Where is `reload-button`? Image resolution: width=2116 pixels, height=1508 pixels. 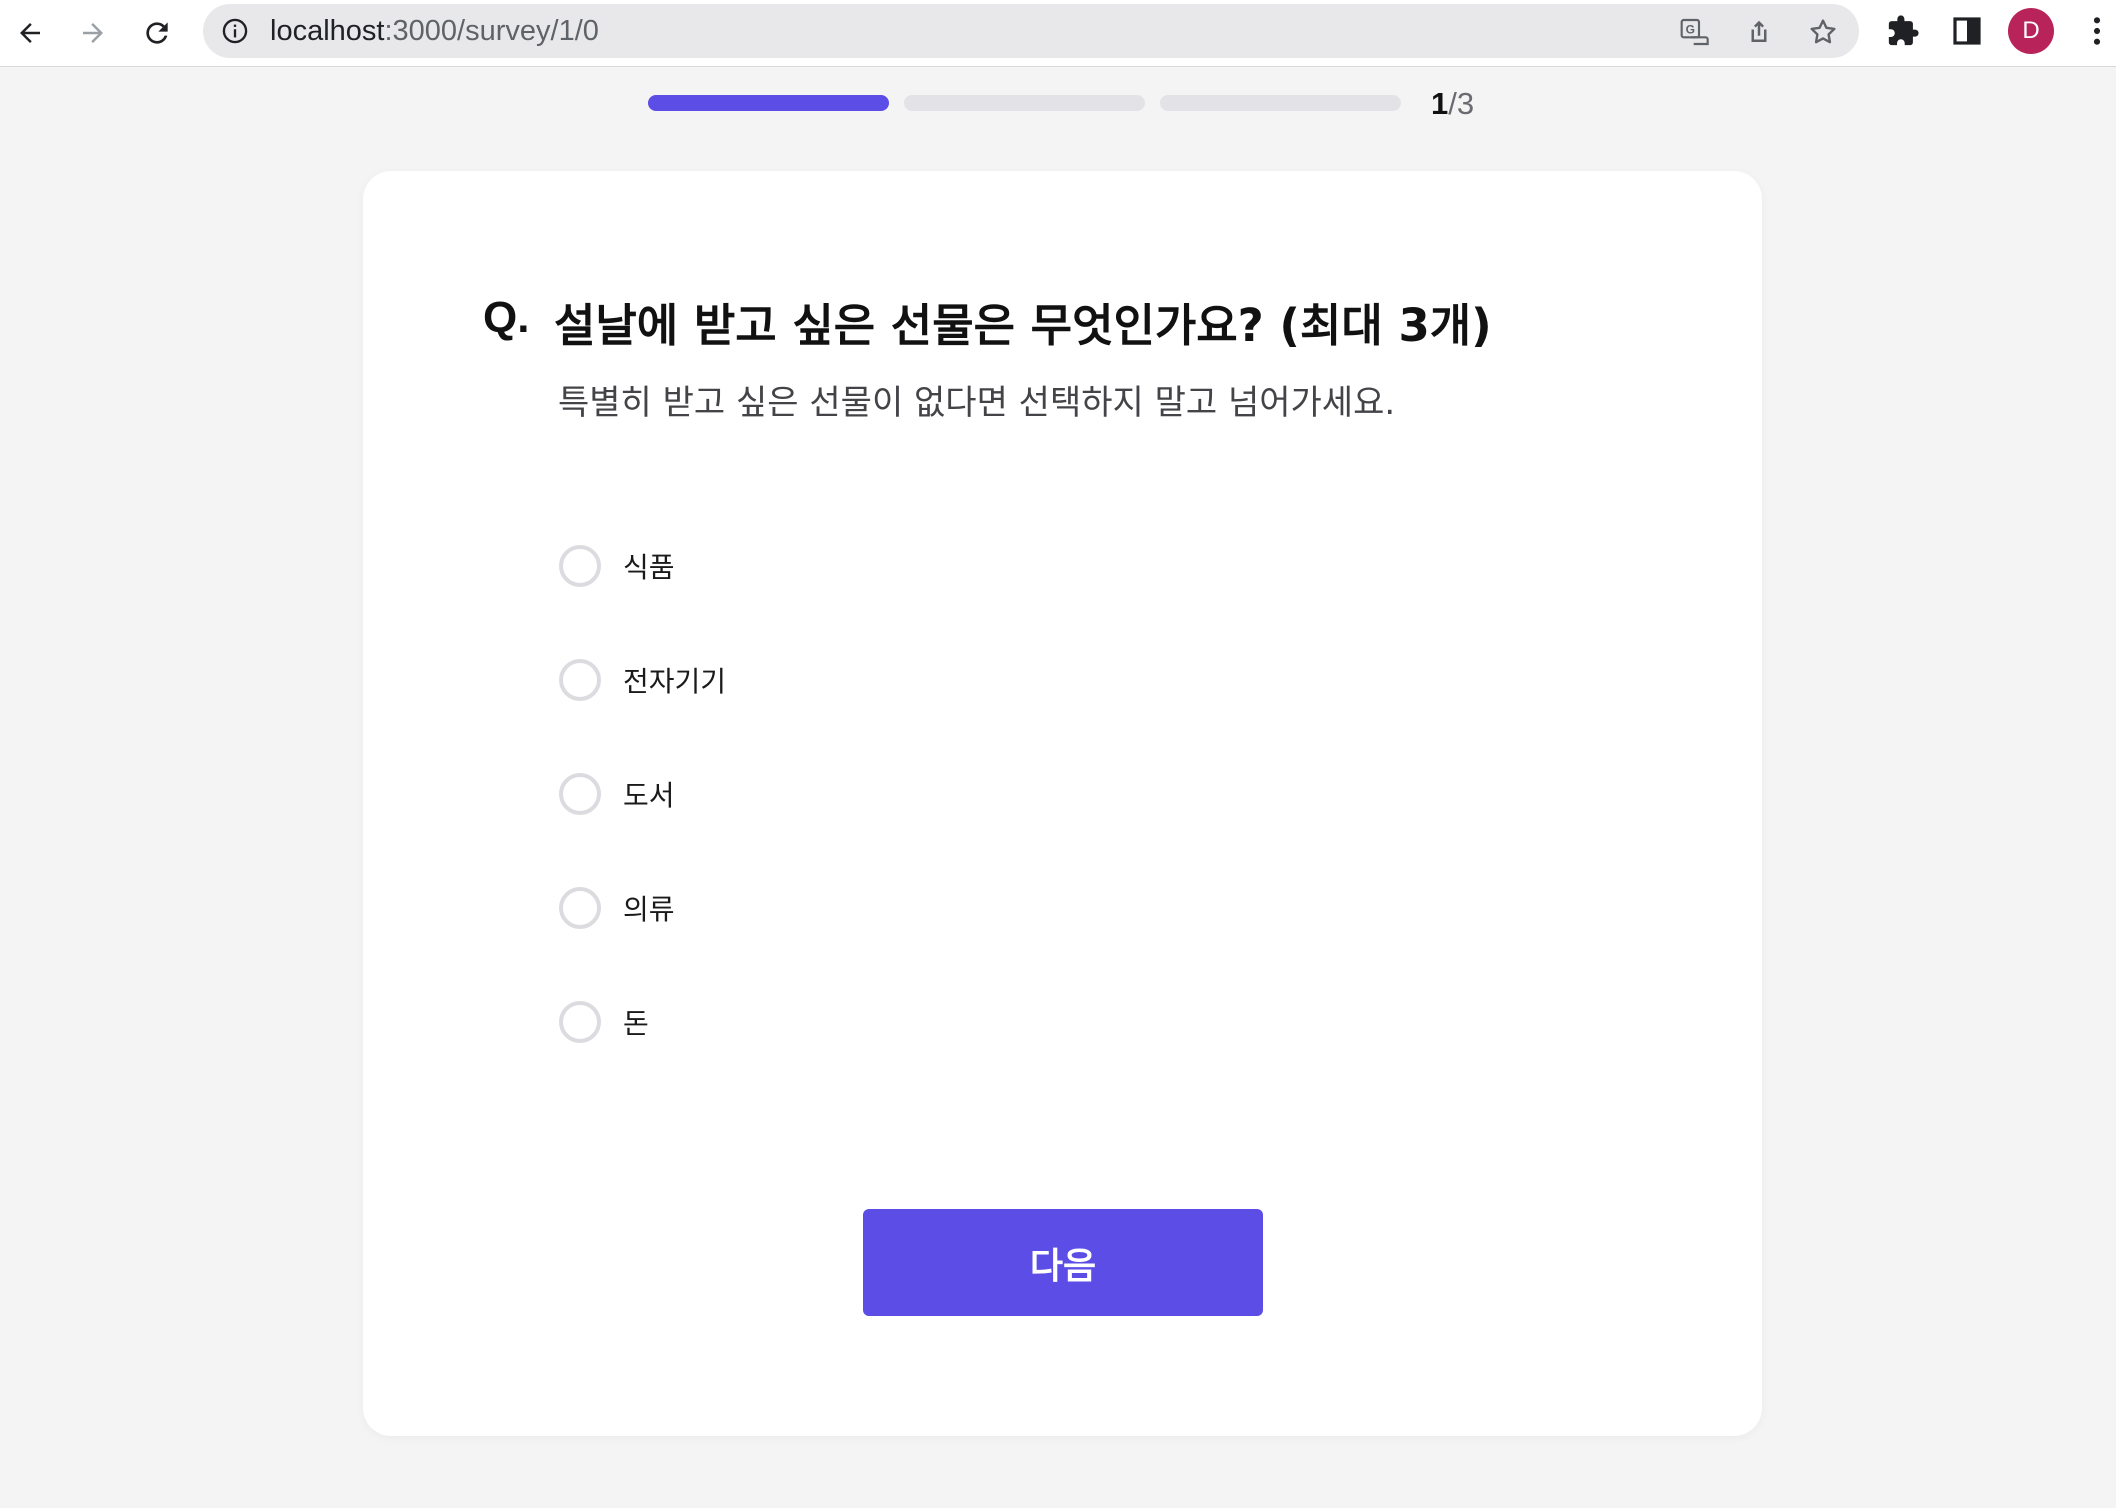
reload-button is located at coordinates (157, 33).